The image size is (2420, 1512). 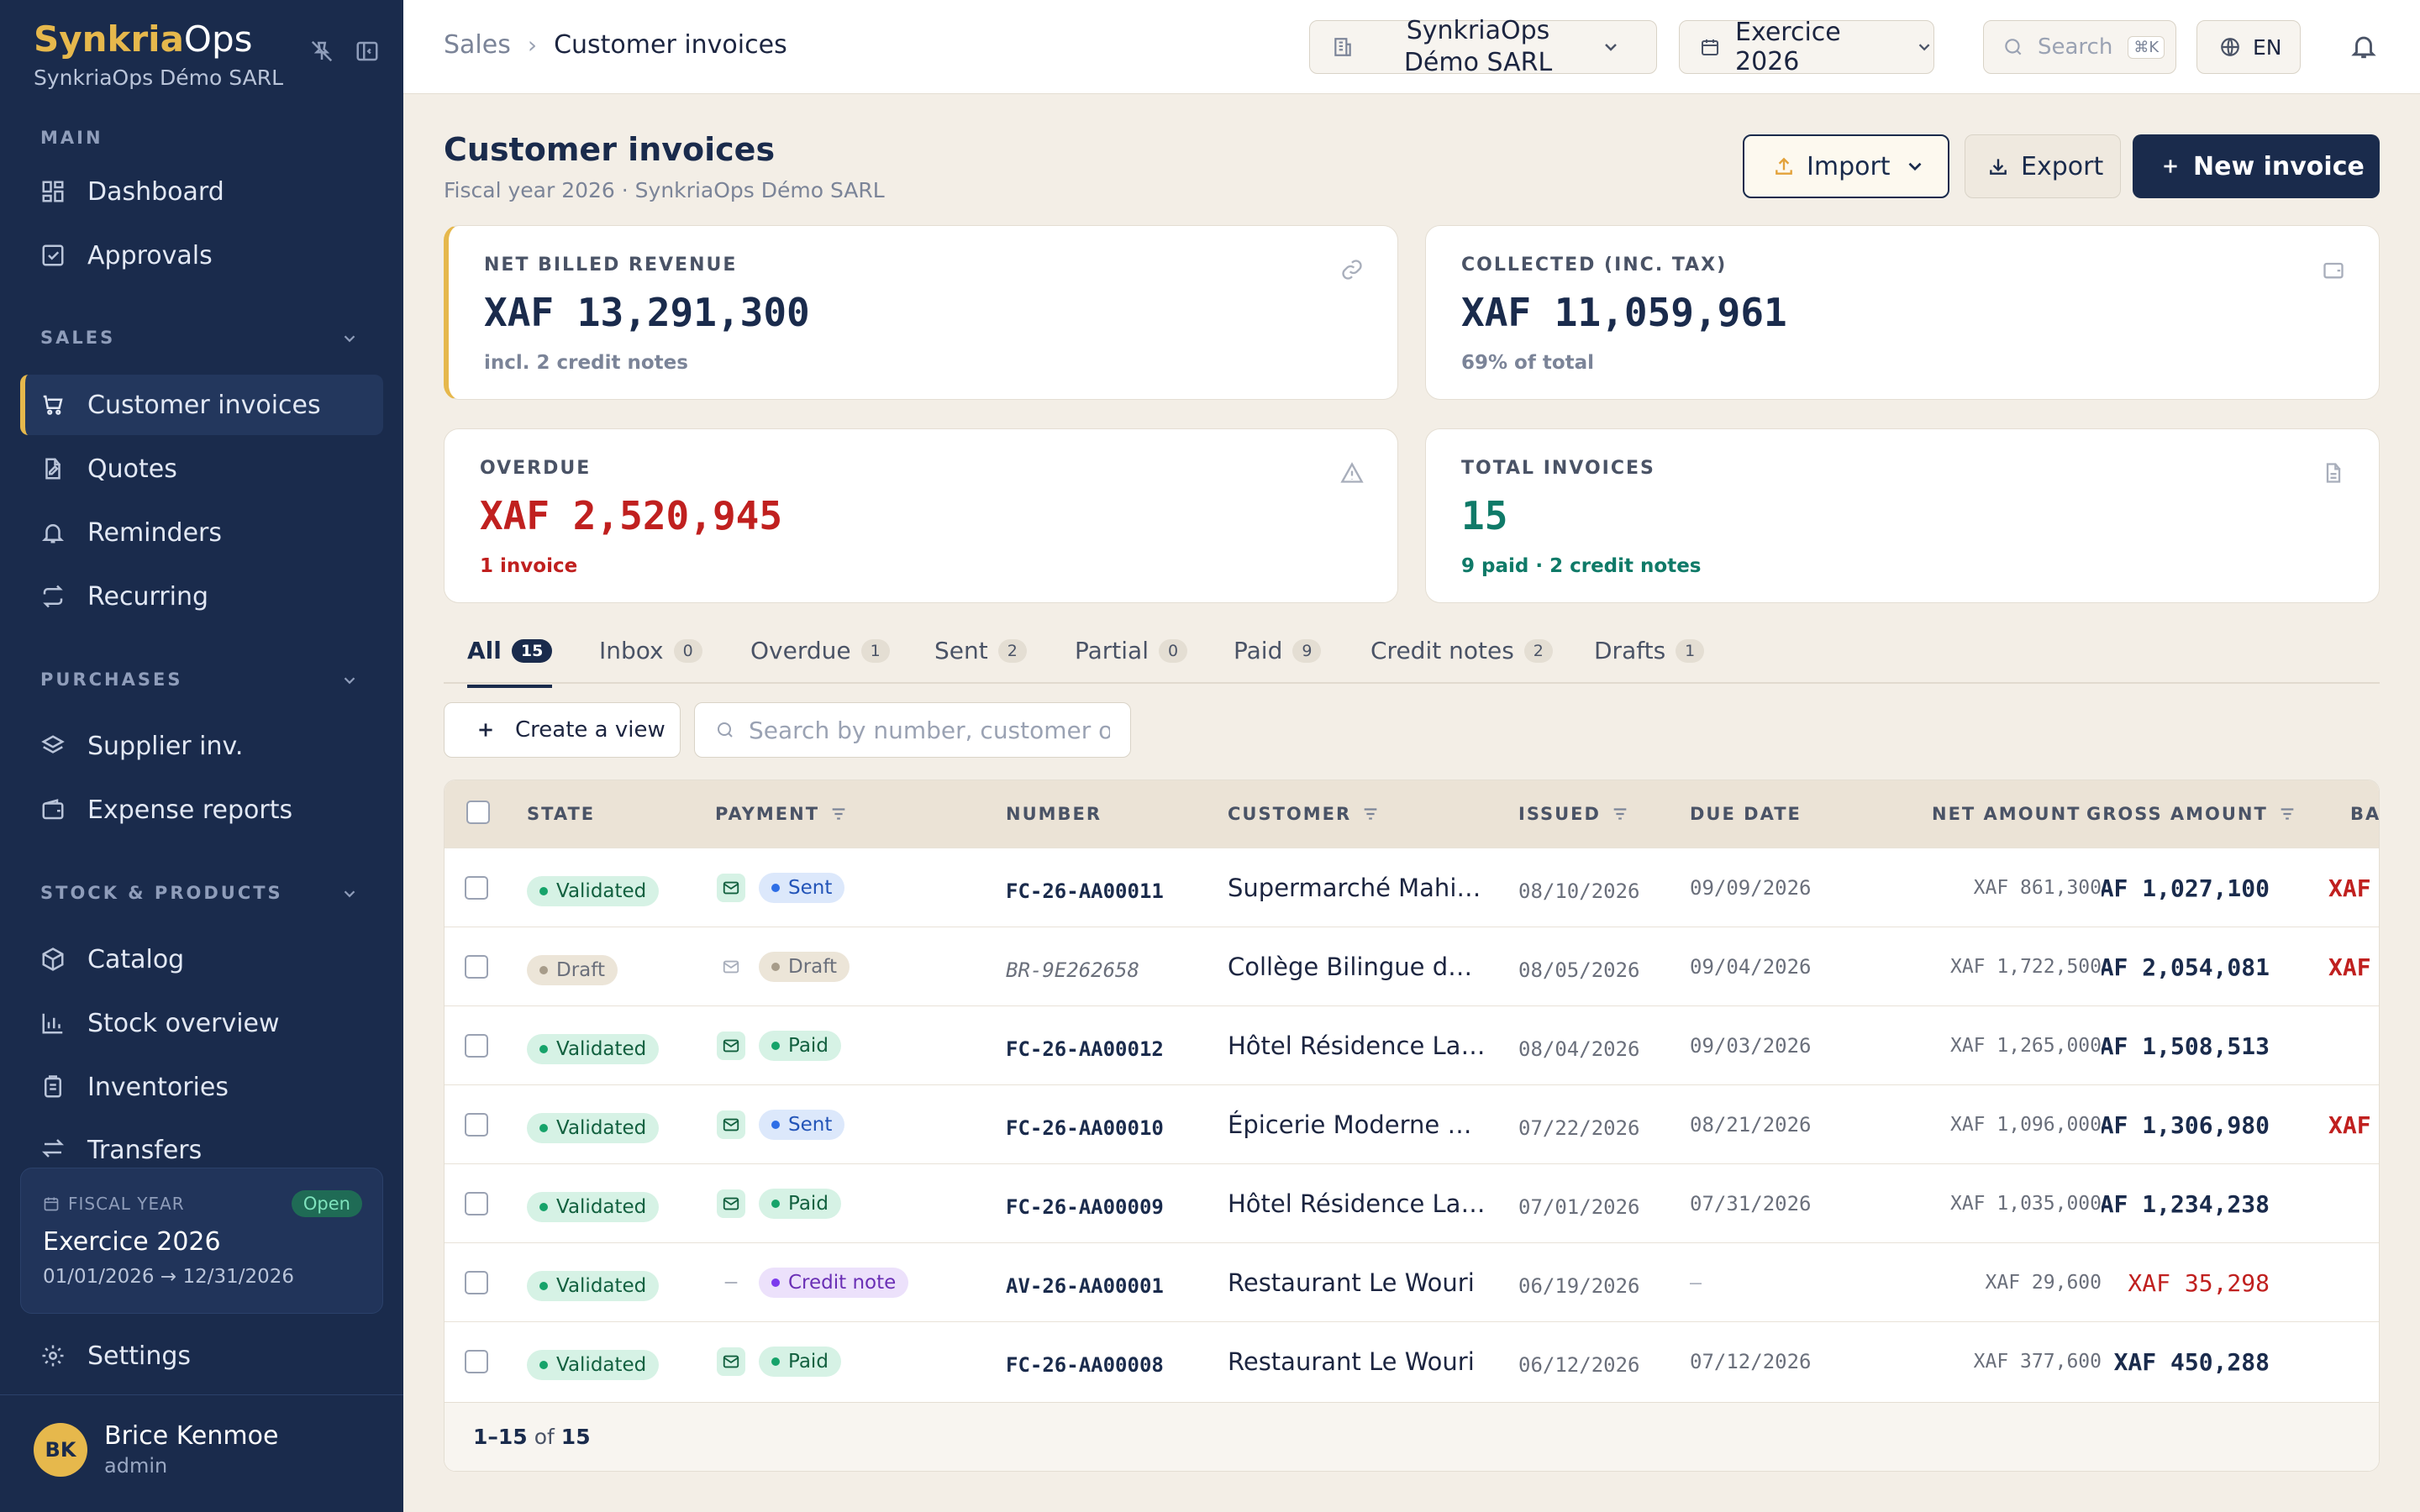 I want to click on sidebar-item-stock-overview: Stock overview, so click(x=202, y=1023).